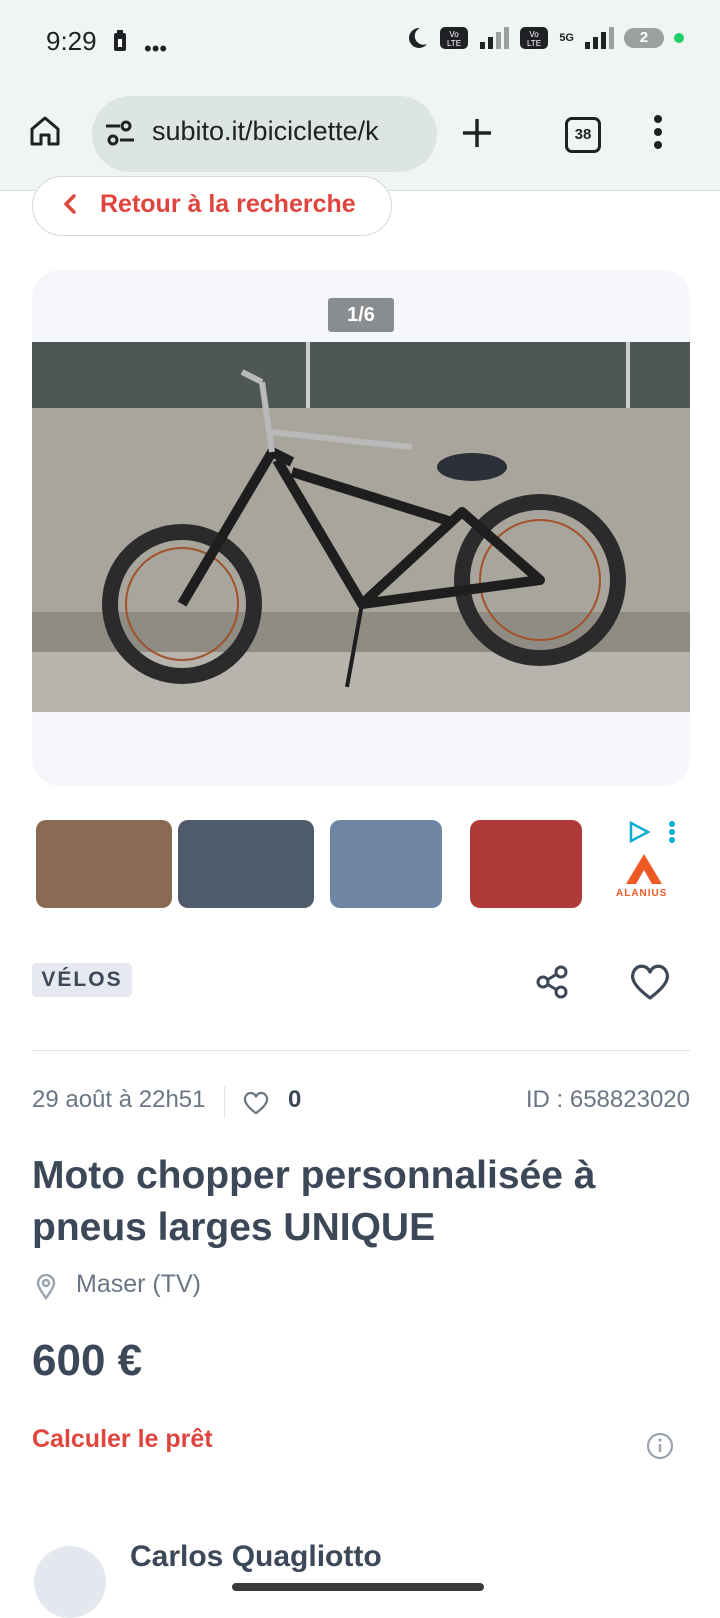  What do you see at coordinates (228, 204) in the screenshot?
I see `back-to-search-label: Retour à la recherche` at bounding box center [228, 204].